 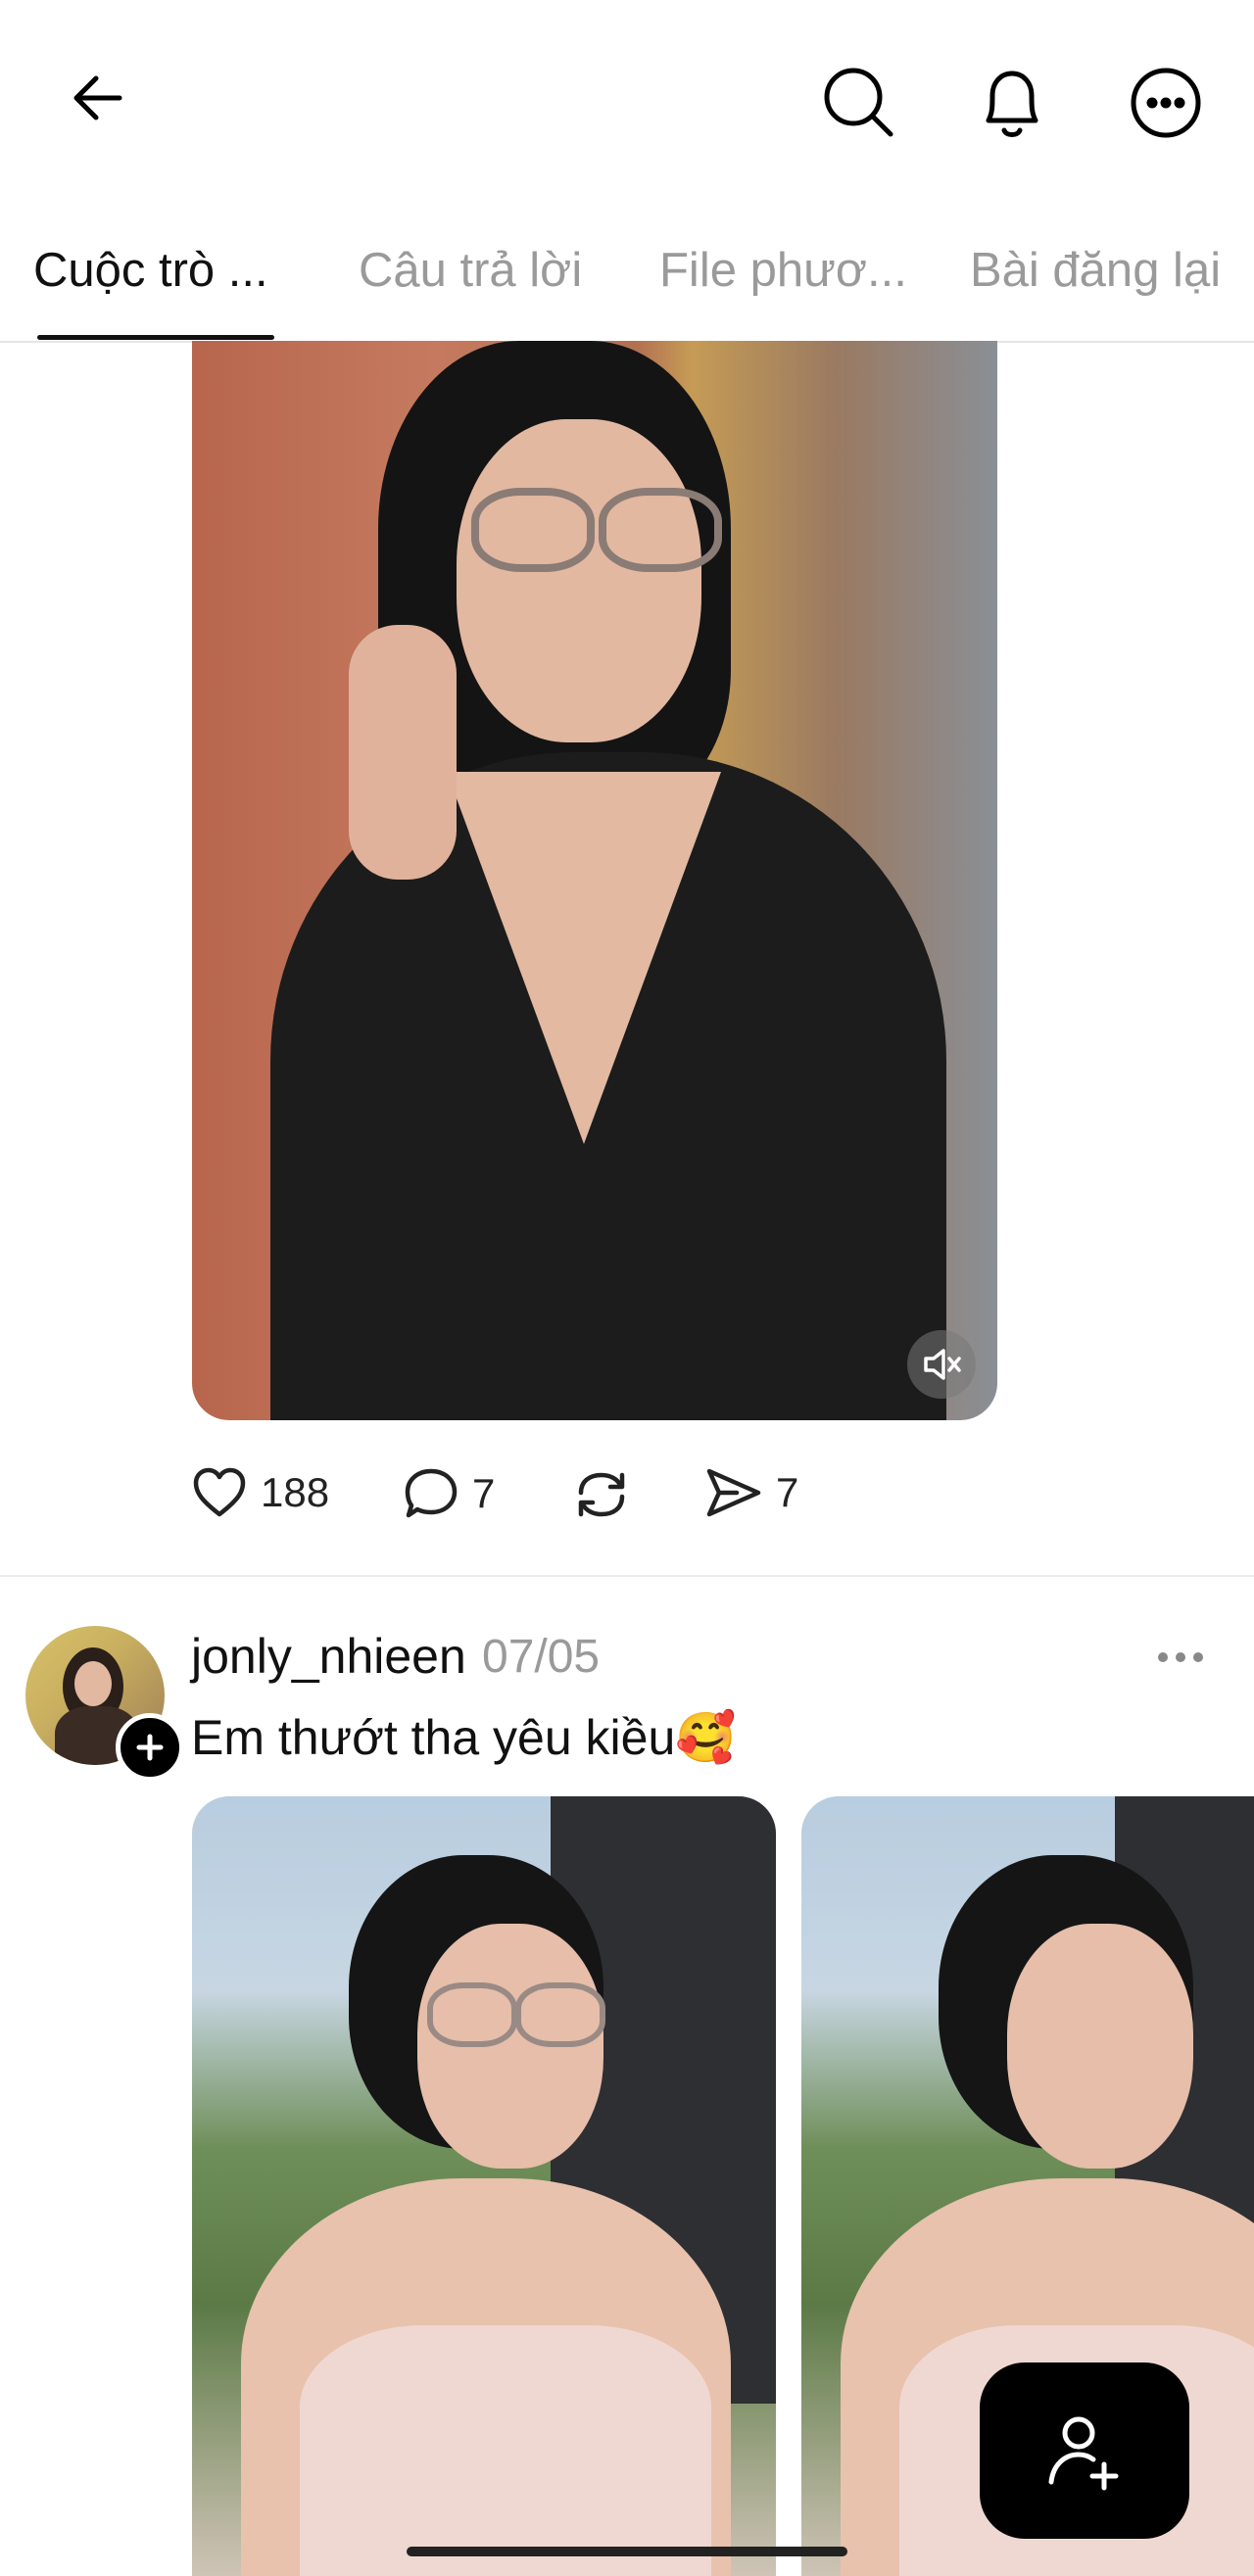 I want to click on home-indicator, so click(x=627, y=2551).